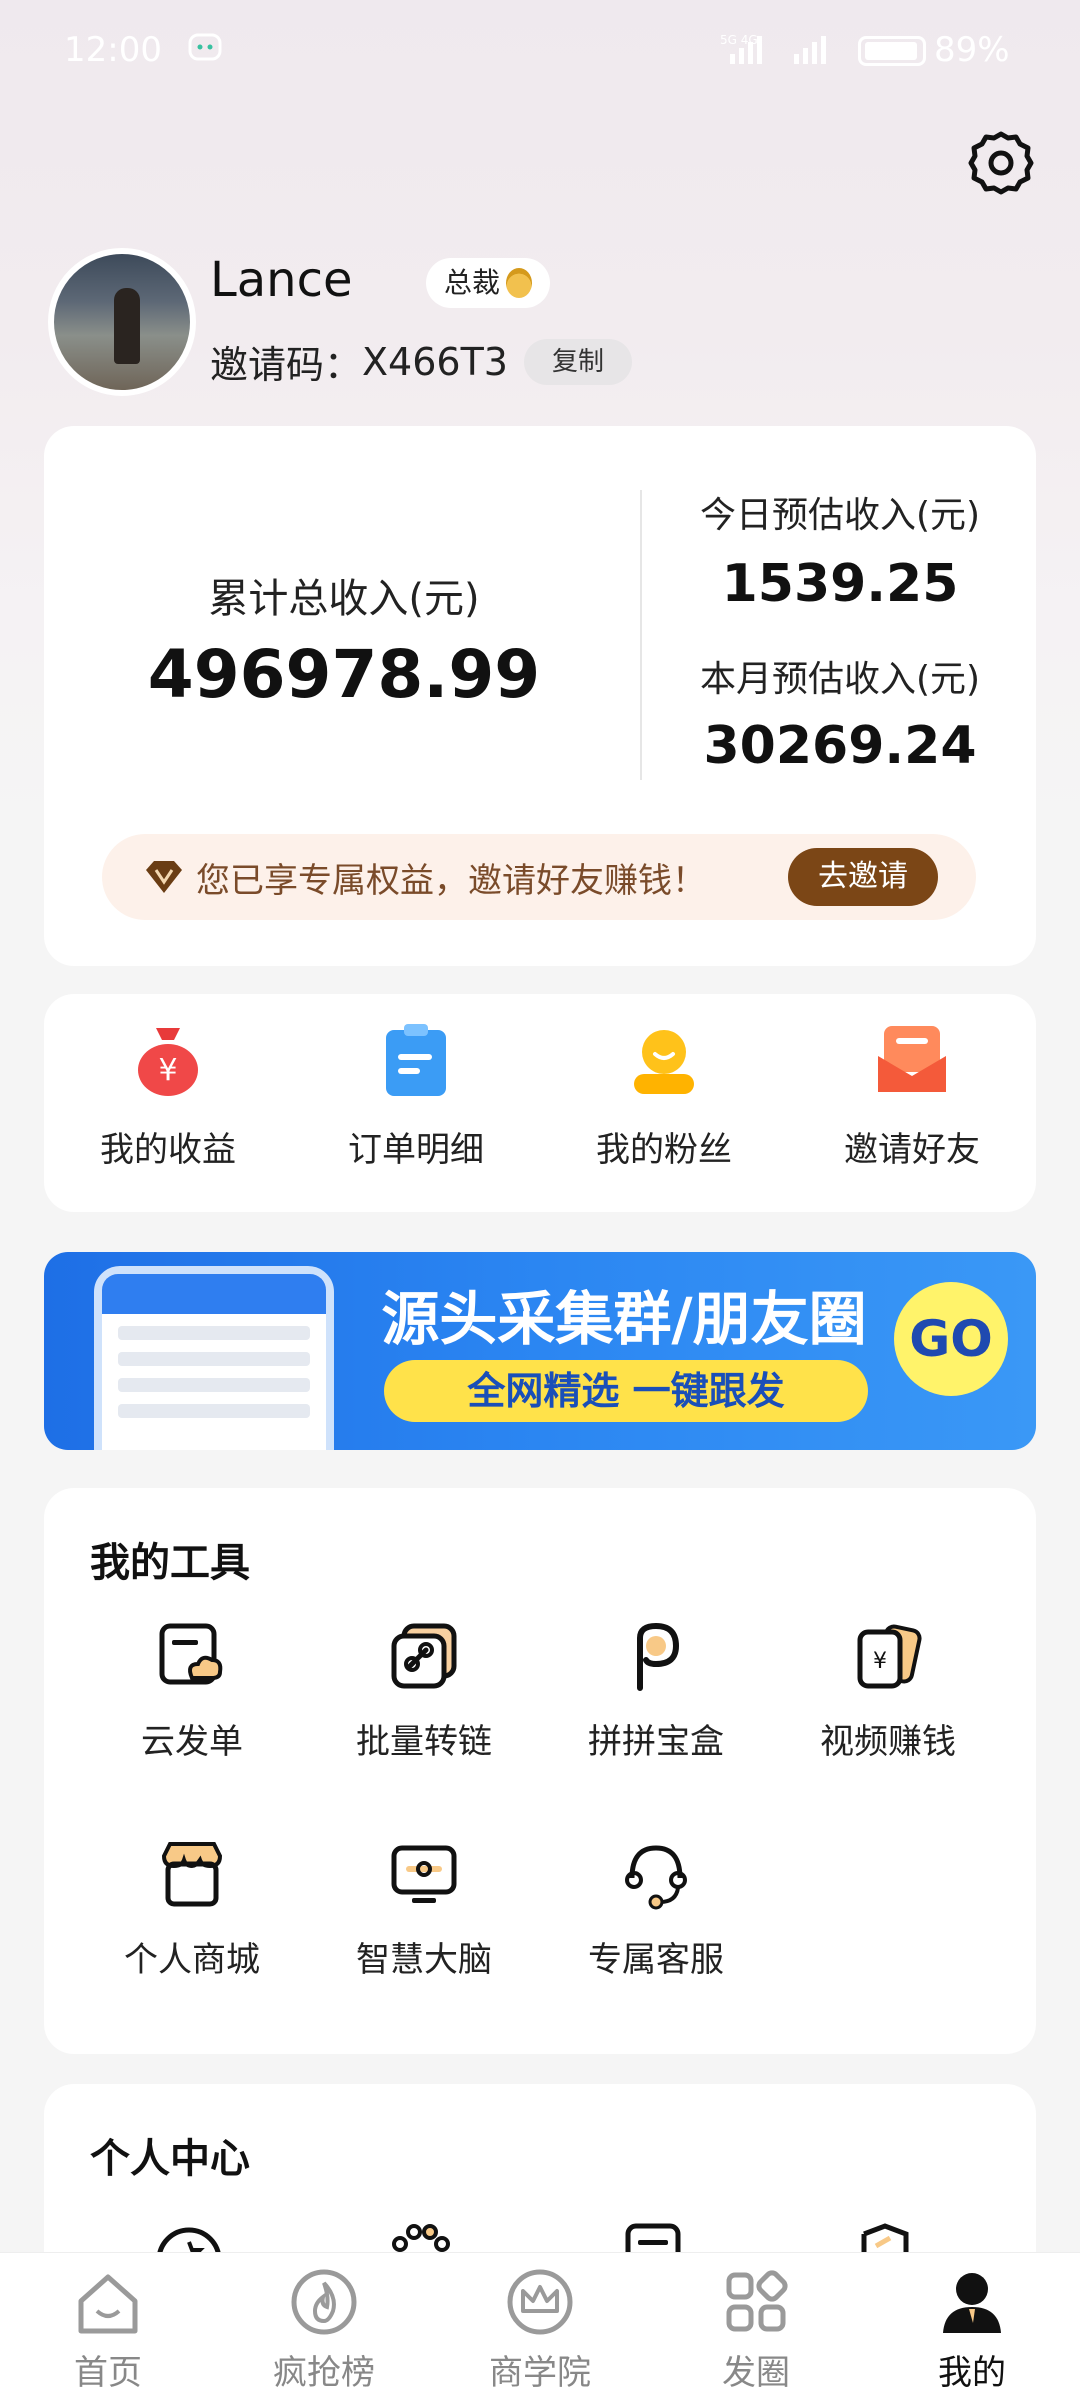 The height and width of the screenshot is (2400, 1080). Describe the element at coordinates (840, 515) in the screenshot. I see `today-income-label: 今日预估收入(元)` at that location.